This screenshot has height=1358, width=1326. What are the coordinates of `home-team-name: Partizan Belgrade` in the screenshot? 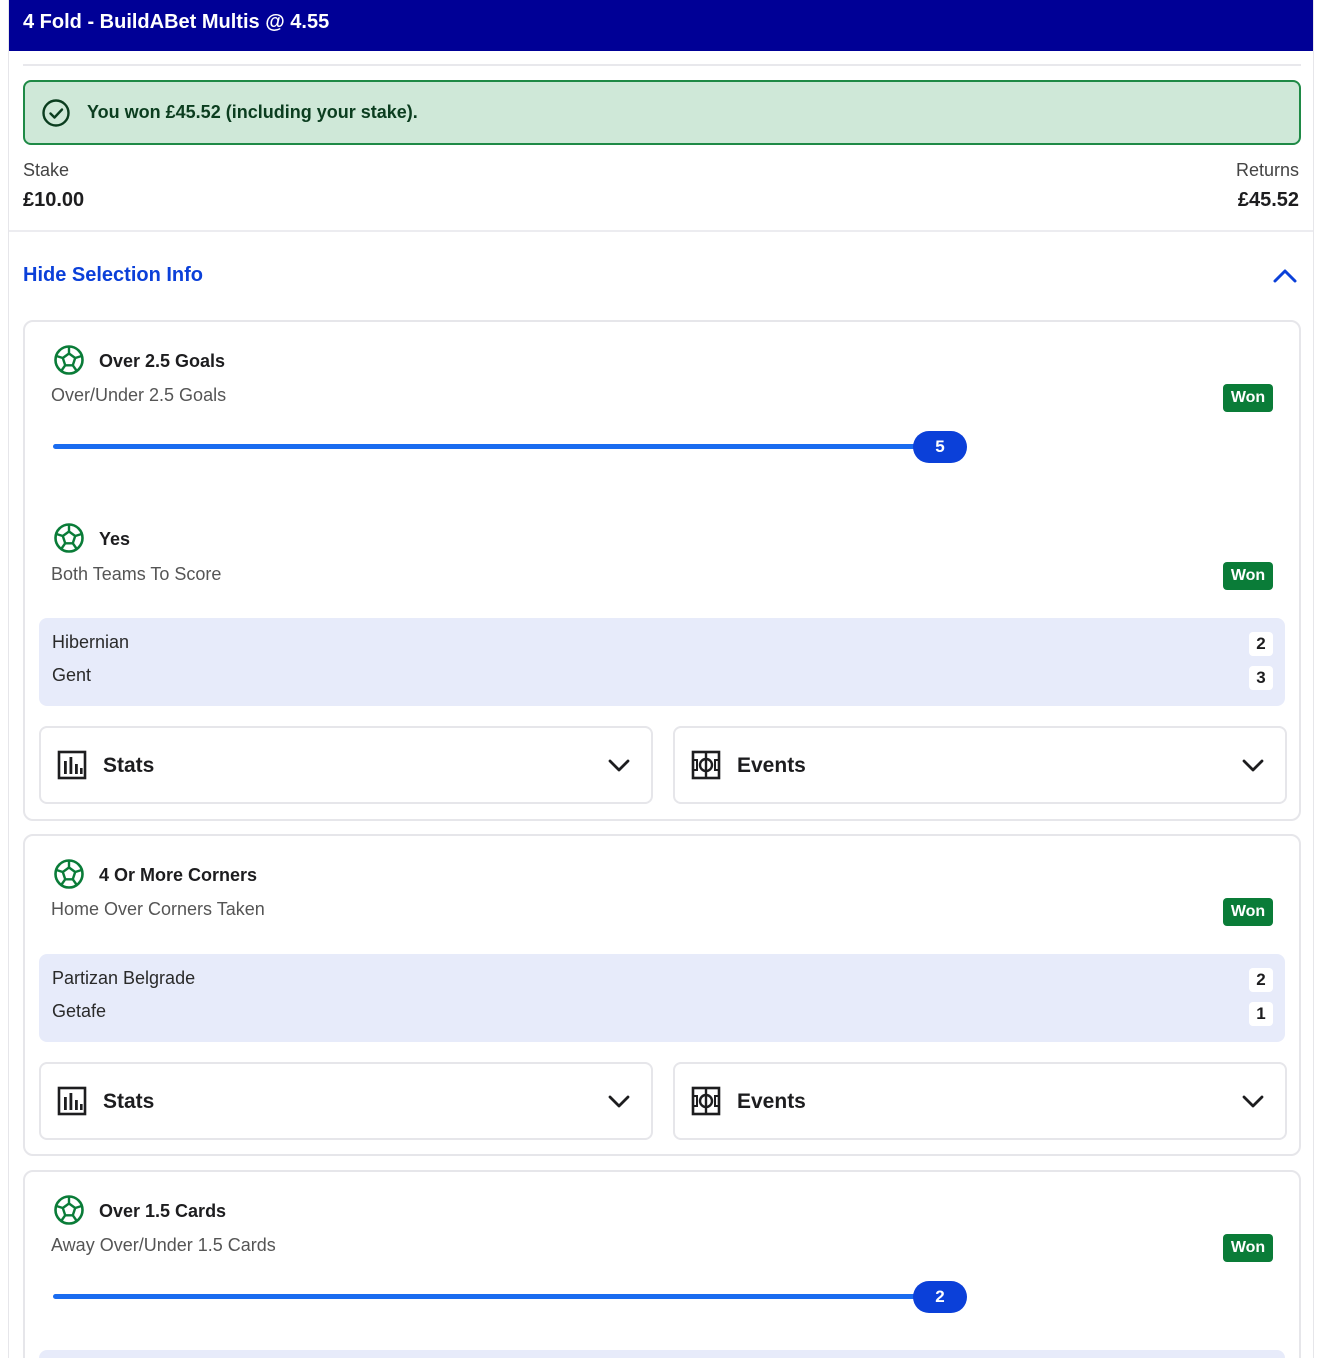 It's located at (124, 978).